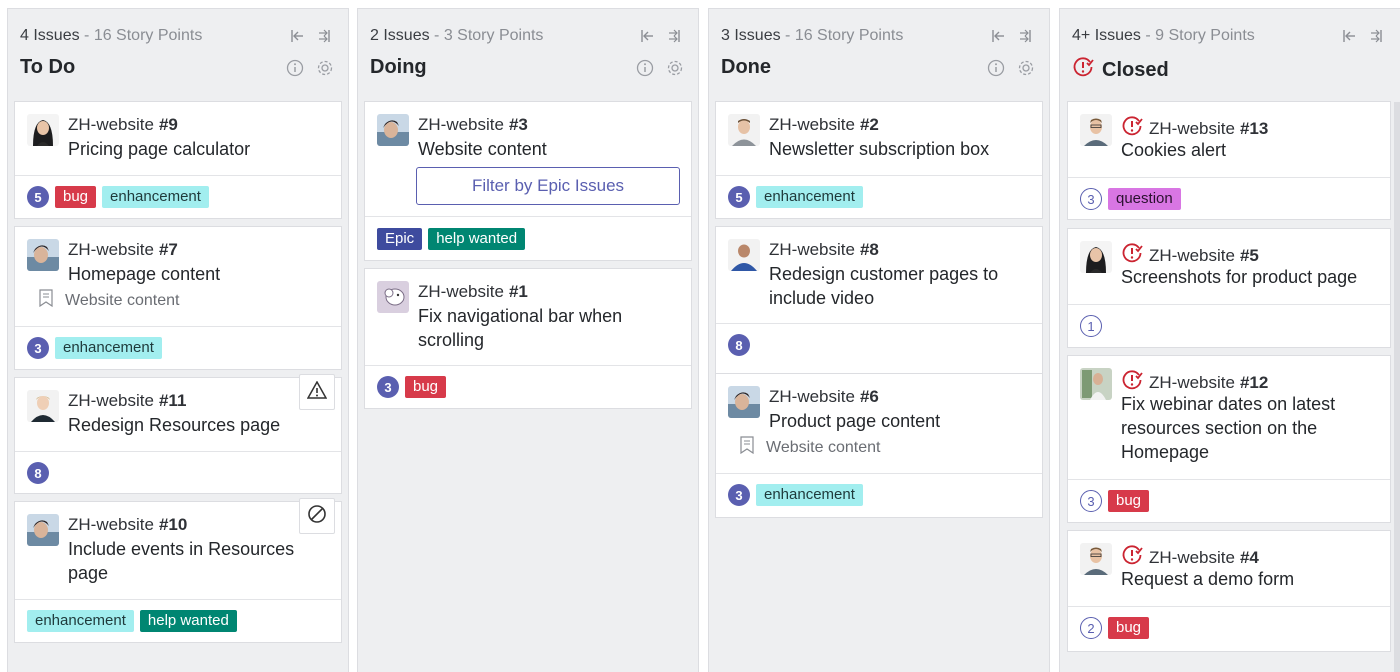 The width and height of the screenshot is (1400, 672). Describe the element at coordinates (1173, 150) in the screenshot. I see `issue-title: Cookies alert` at that location.